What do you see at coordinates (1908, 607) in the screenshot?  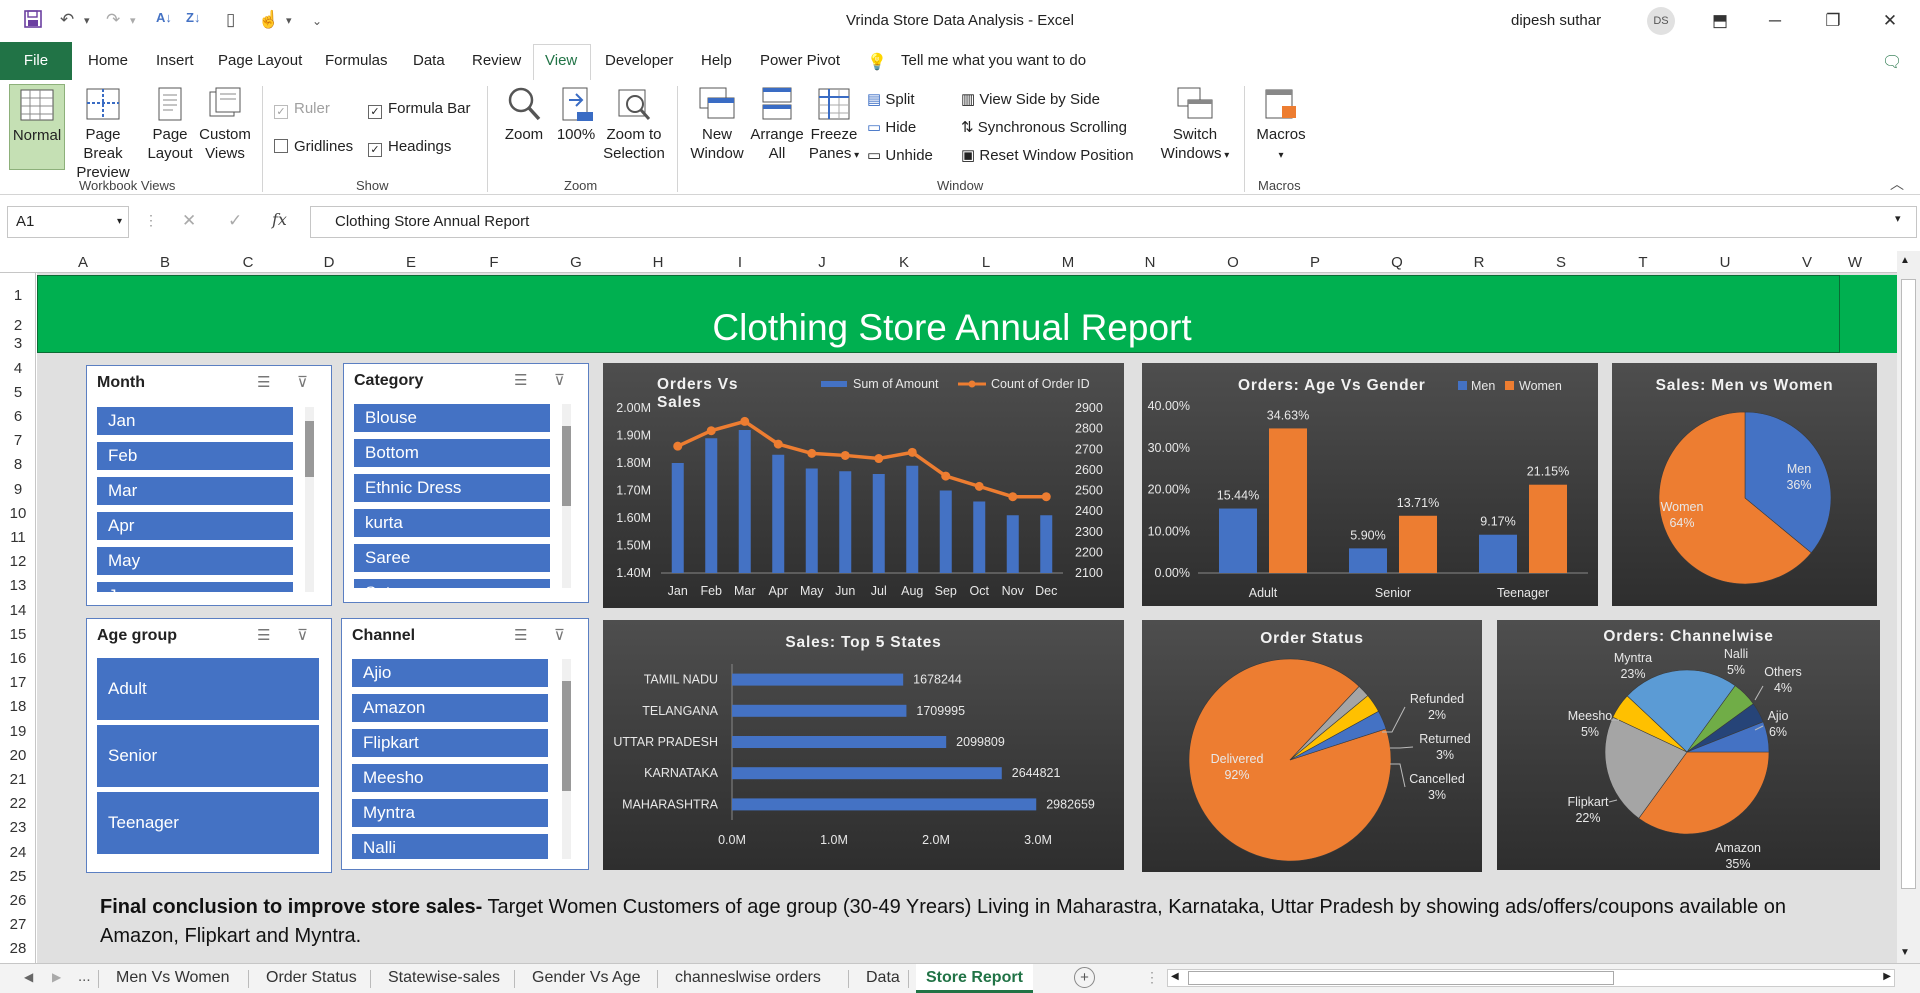 I see `vertical-scrollbar: ▲ ▼` at bounding box center [1908, 607].